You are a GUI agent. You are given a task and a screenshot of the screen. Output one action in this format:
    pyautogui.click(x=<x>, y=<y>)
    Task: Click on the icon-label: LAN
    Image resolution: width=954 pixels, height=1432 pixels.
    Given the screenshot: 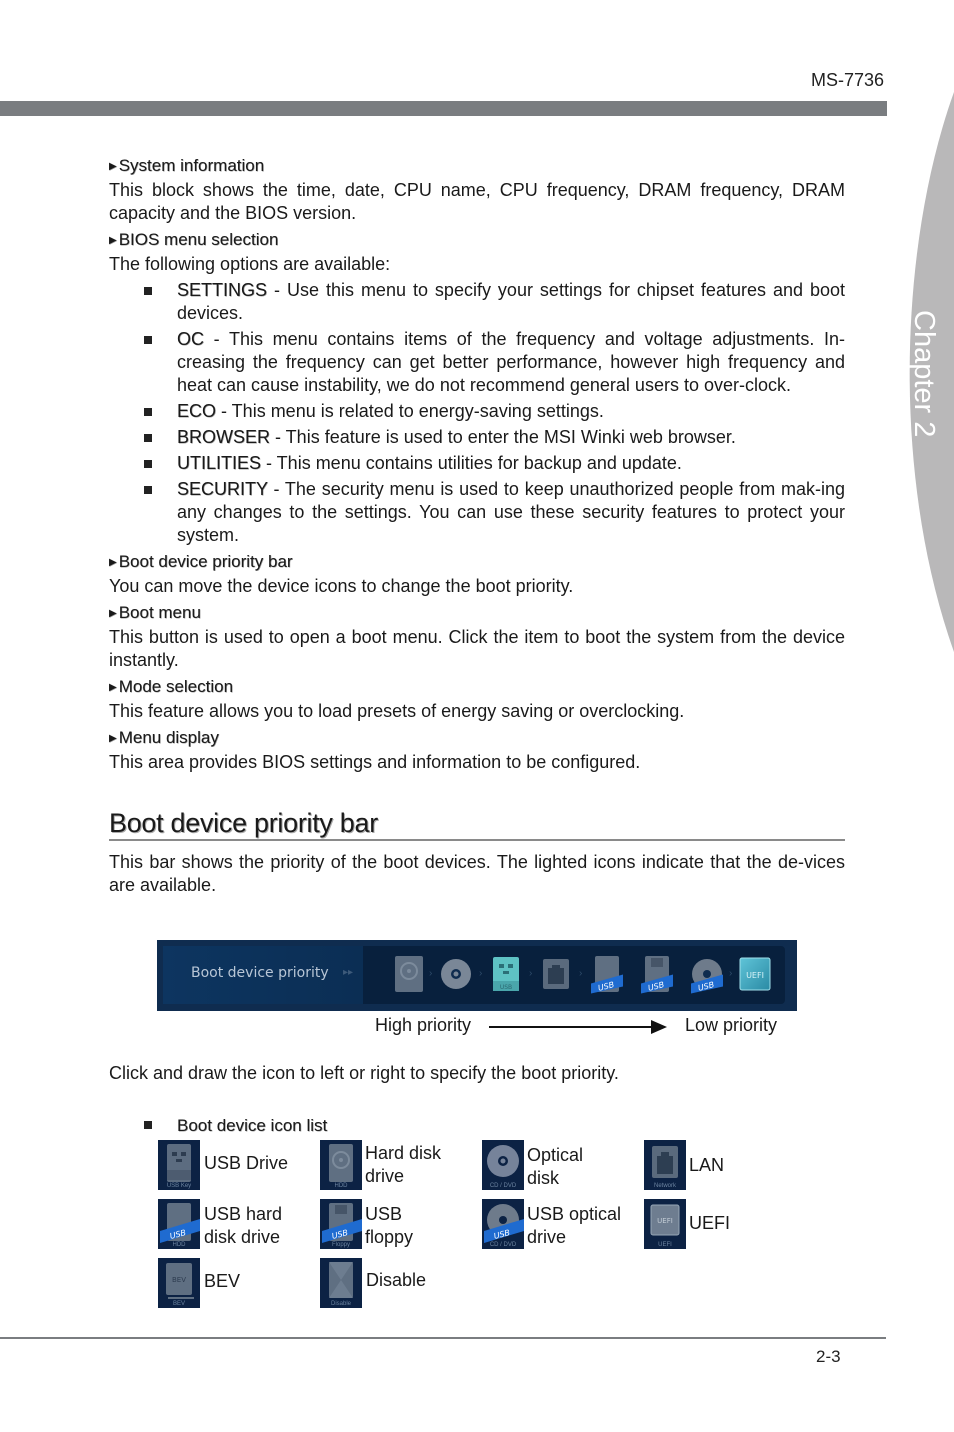 What is the action you would take?
    pyautogui.click(x=707, y=1165)
    